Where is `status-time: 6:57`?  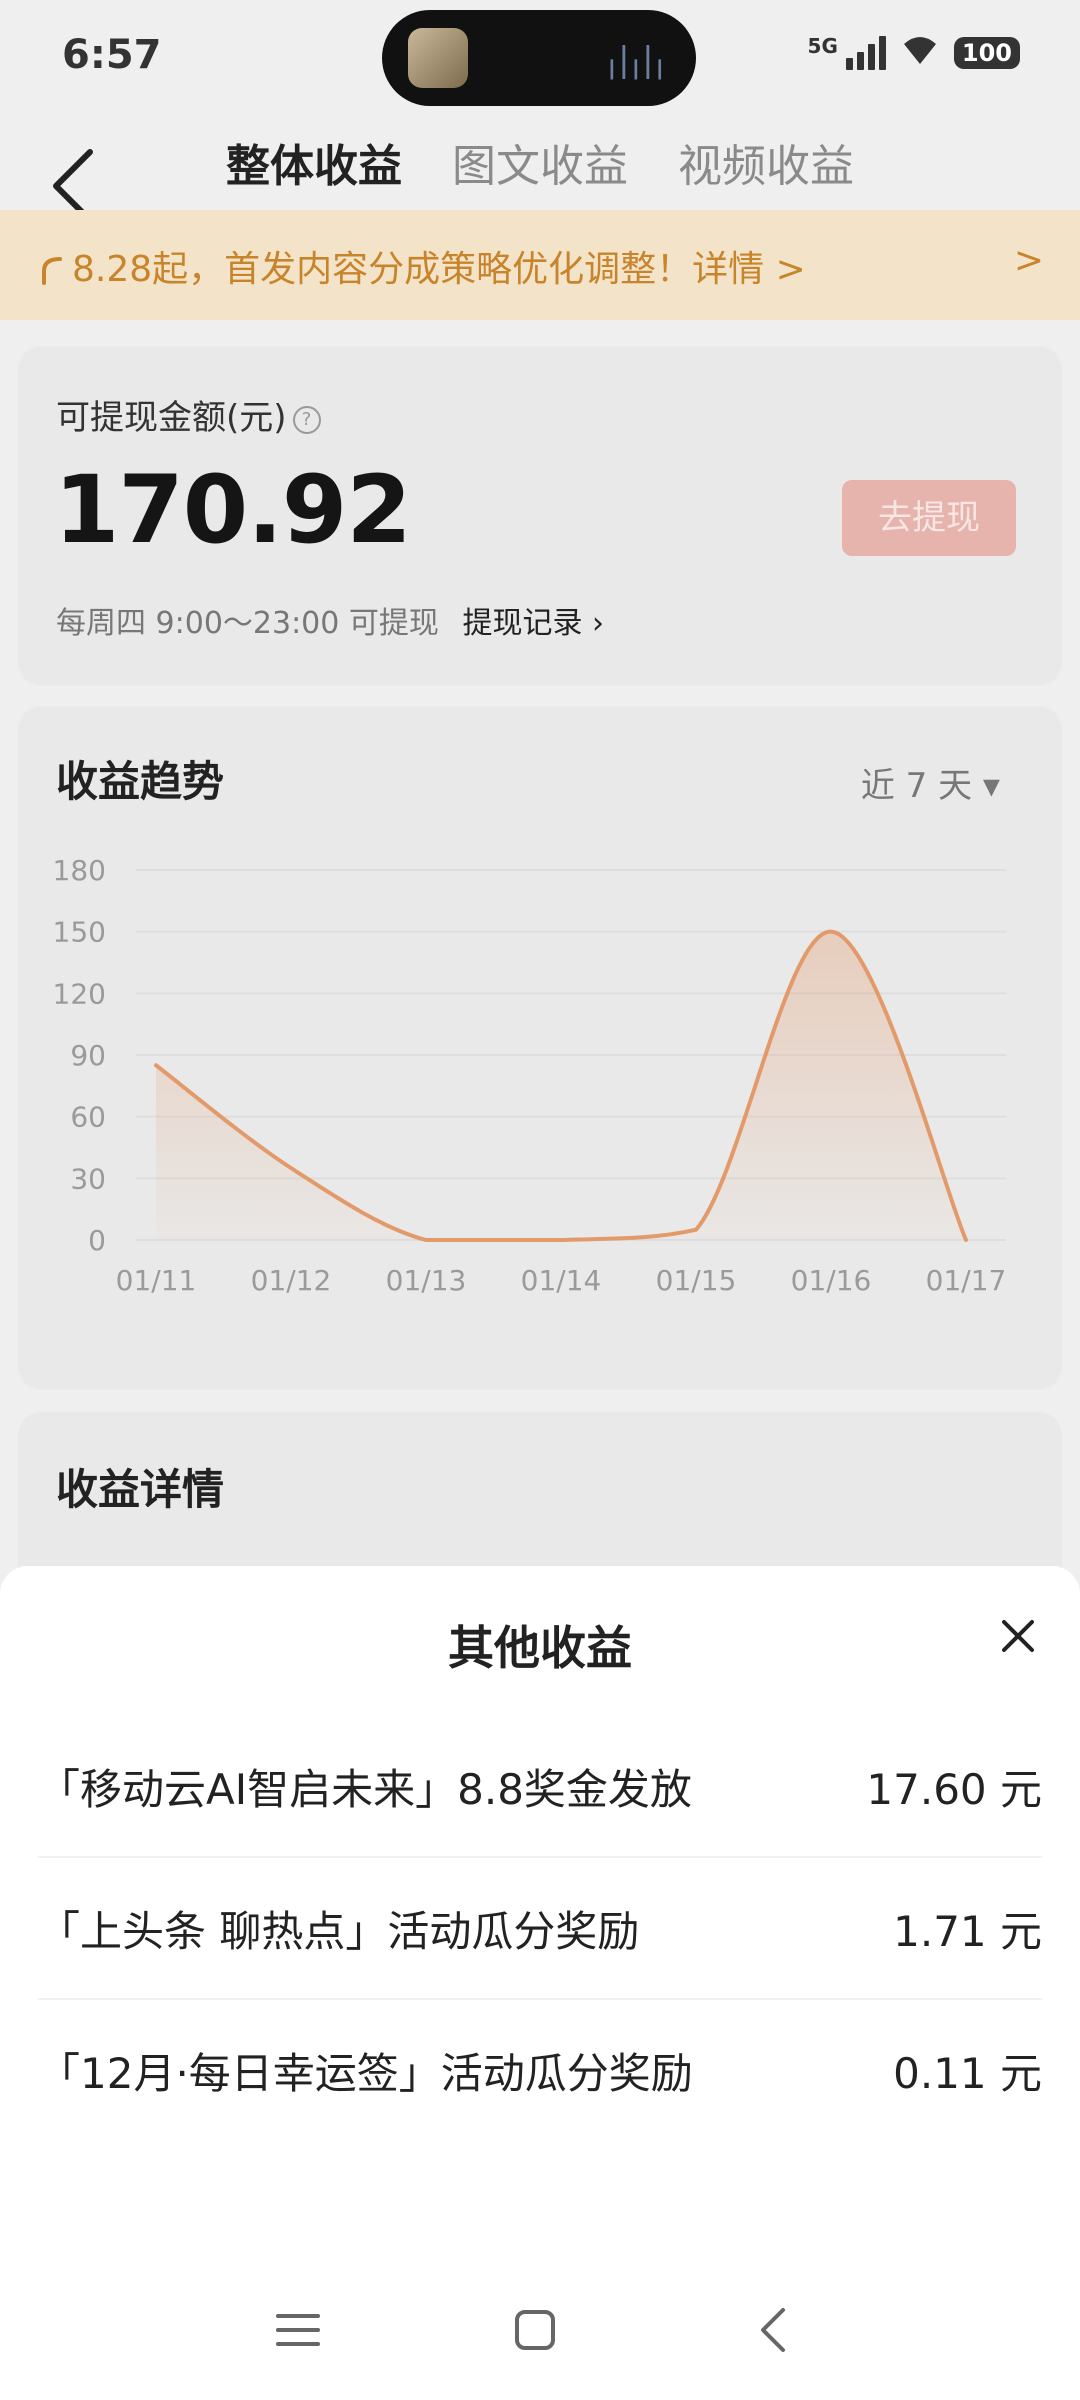
status-time: 6:57 is located at coordinates (112, 55).